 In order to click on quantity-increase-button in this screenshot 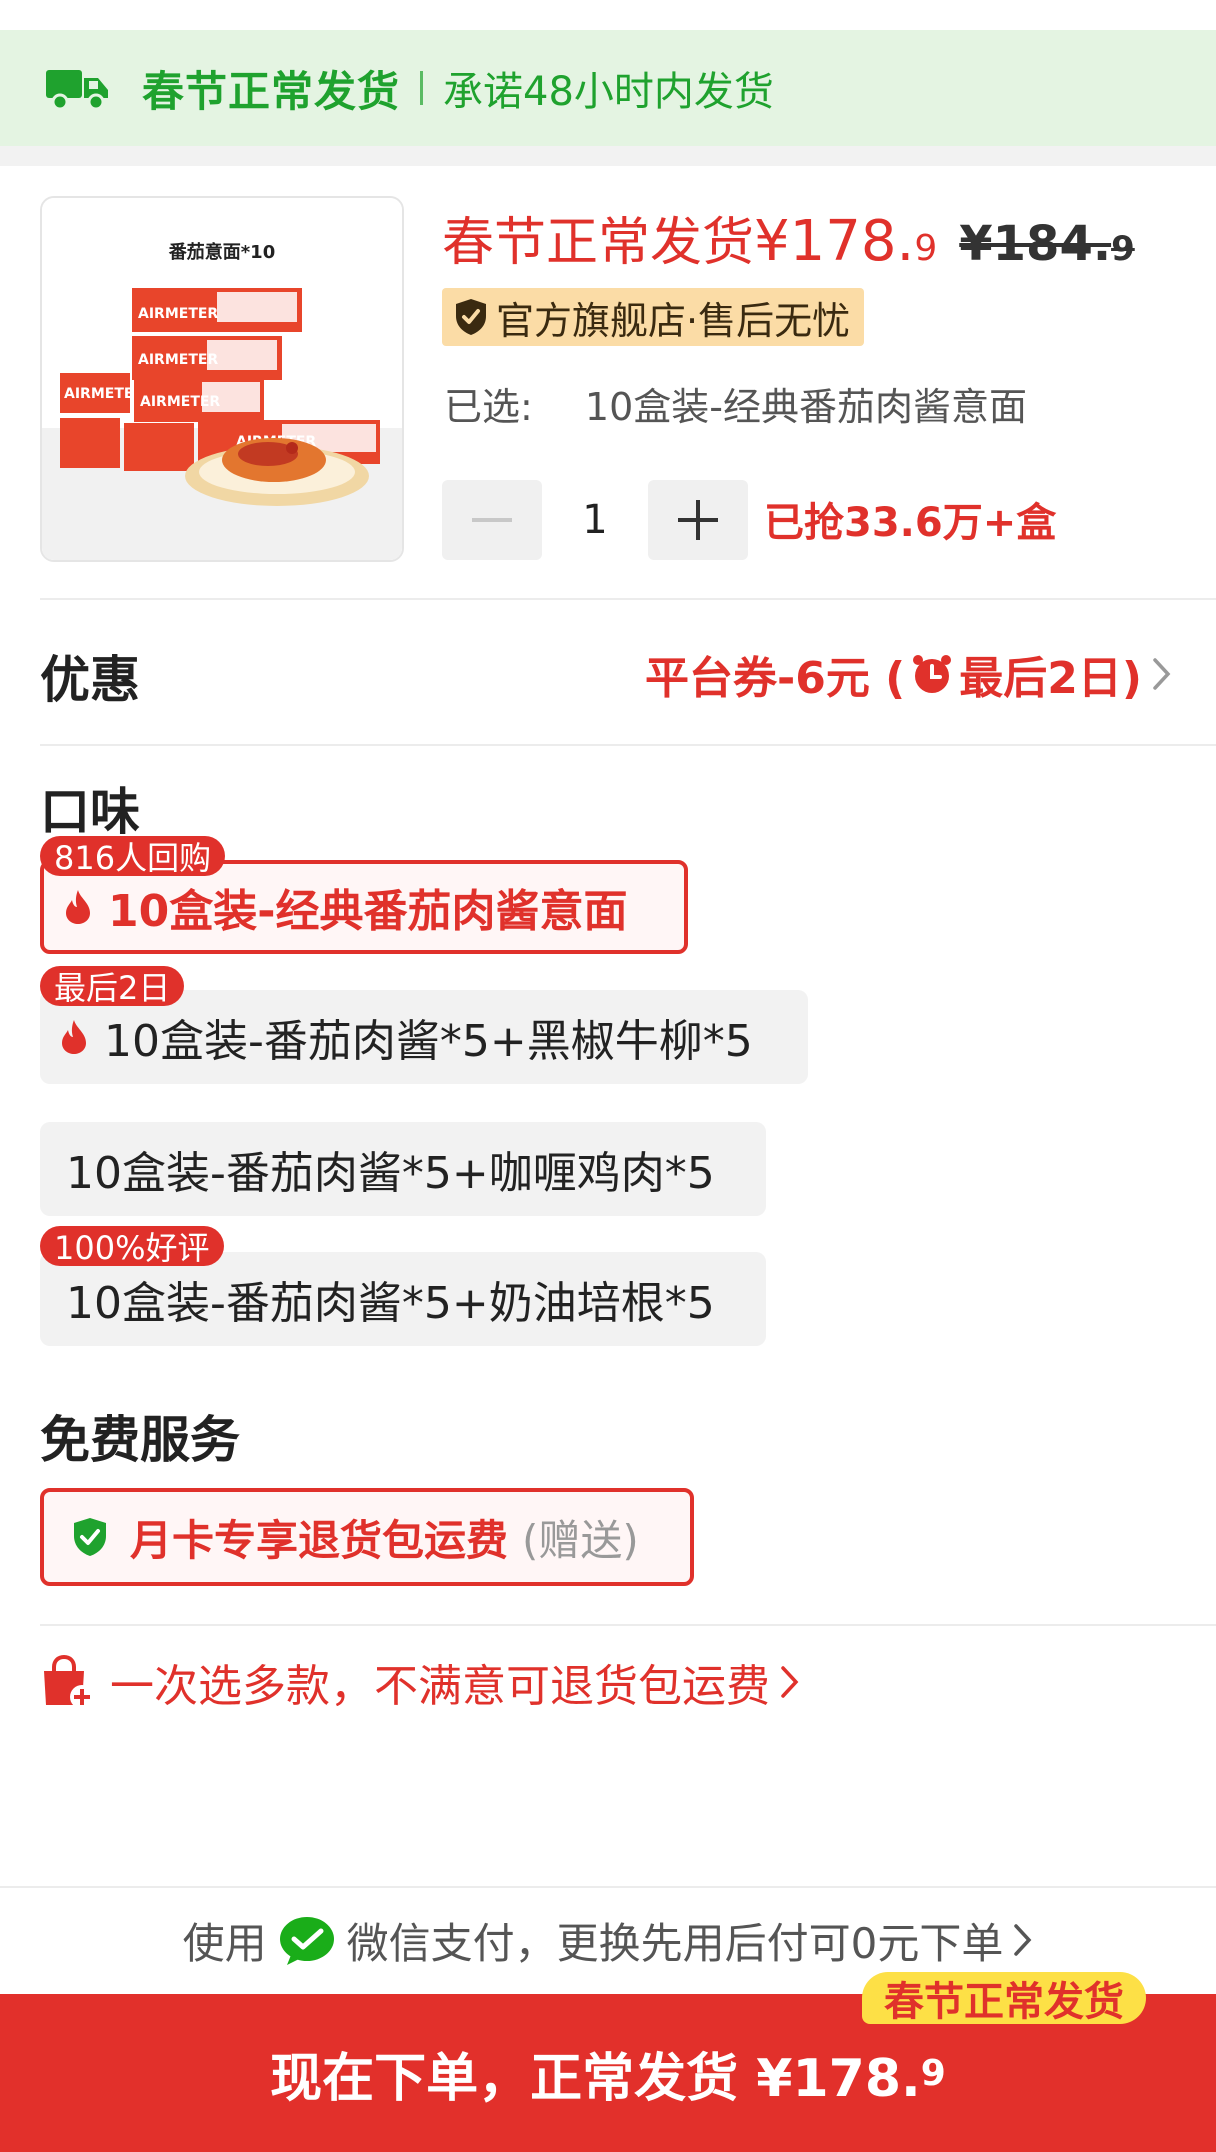, I will do `click(698, 520)`.